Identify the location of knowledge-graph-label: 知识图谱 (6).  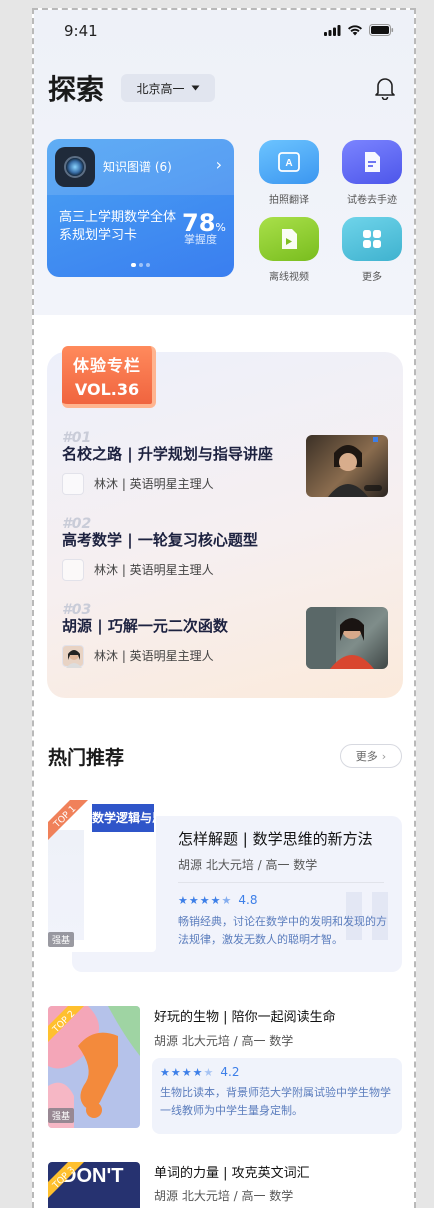
(137, 167).